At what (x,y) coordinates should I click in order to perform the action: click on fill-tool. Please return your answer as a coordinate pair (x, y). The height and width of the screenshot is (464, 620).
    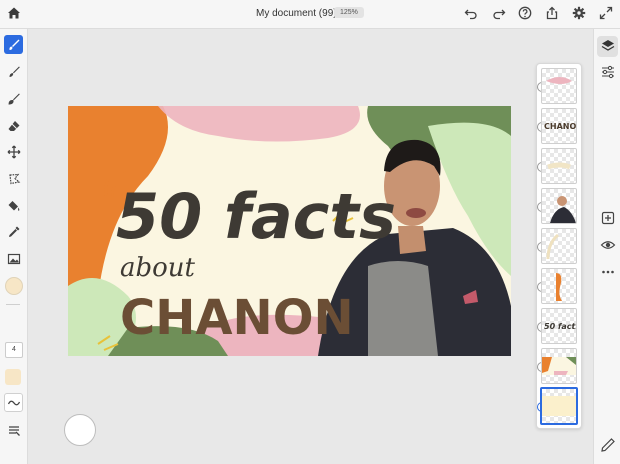
    Looking at the image, I should click on (13, 205).